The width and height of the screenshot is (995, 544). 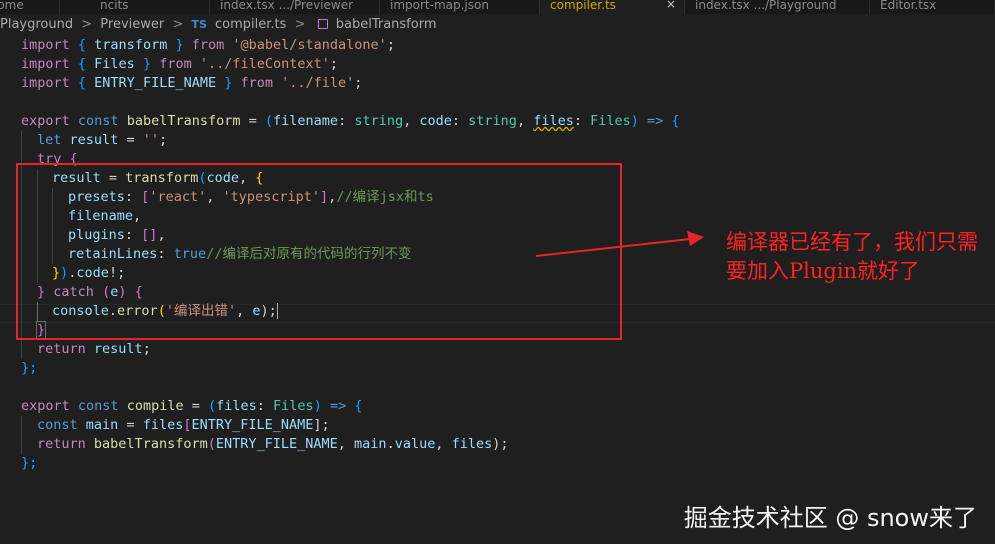 What do you see at coordinates (612, 7) in the screenshot?
I see `tab-compiler-ts: compiler.ts ×` at bounding box center [612, 7].